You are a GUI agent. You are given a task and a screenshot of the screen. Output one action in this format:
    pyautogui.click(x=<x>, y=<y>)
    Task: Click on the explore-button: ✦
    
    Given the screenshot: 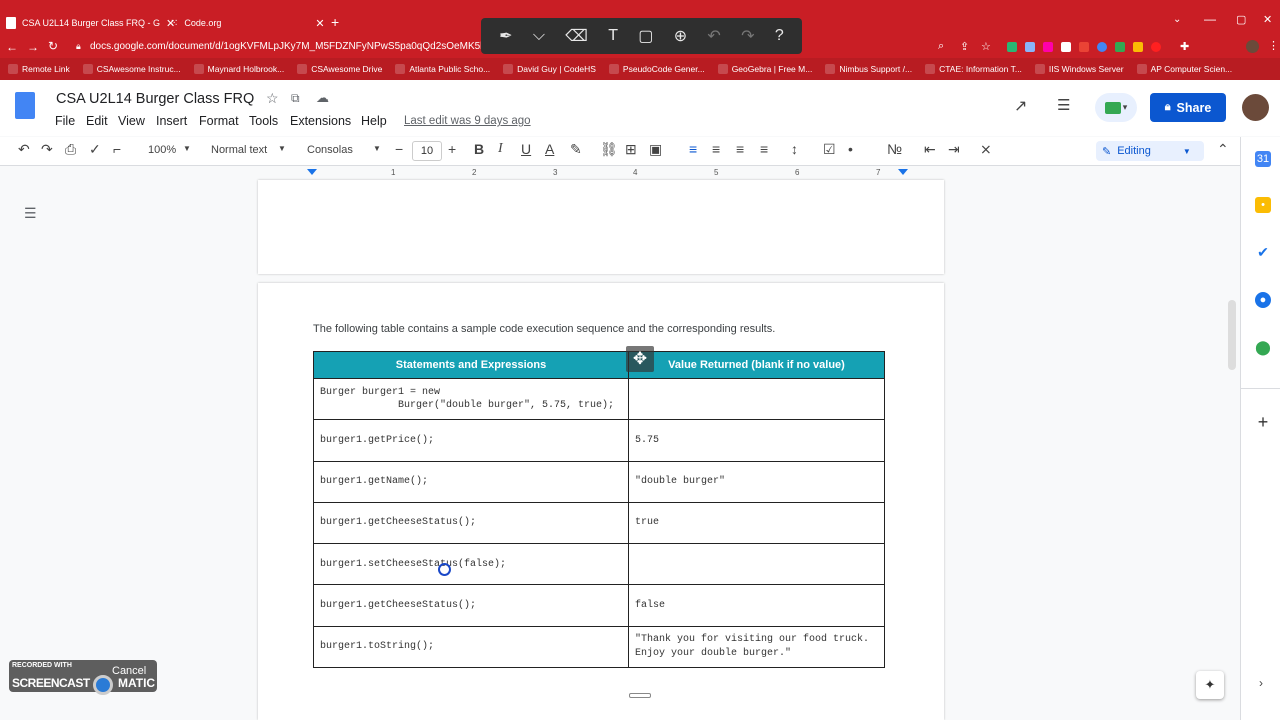 What is the action you would take?
    pyautogui.click(x=1210, y=685)
    